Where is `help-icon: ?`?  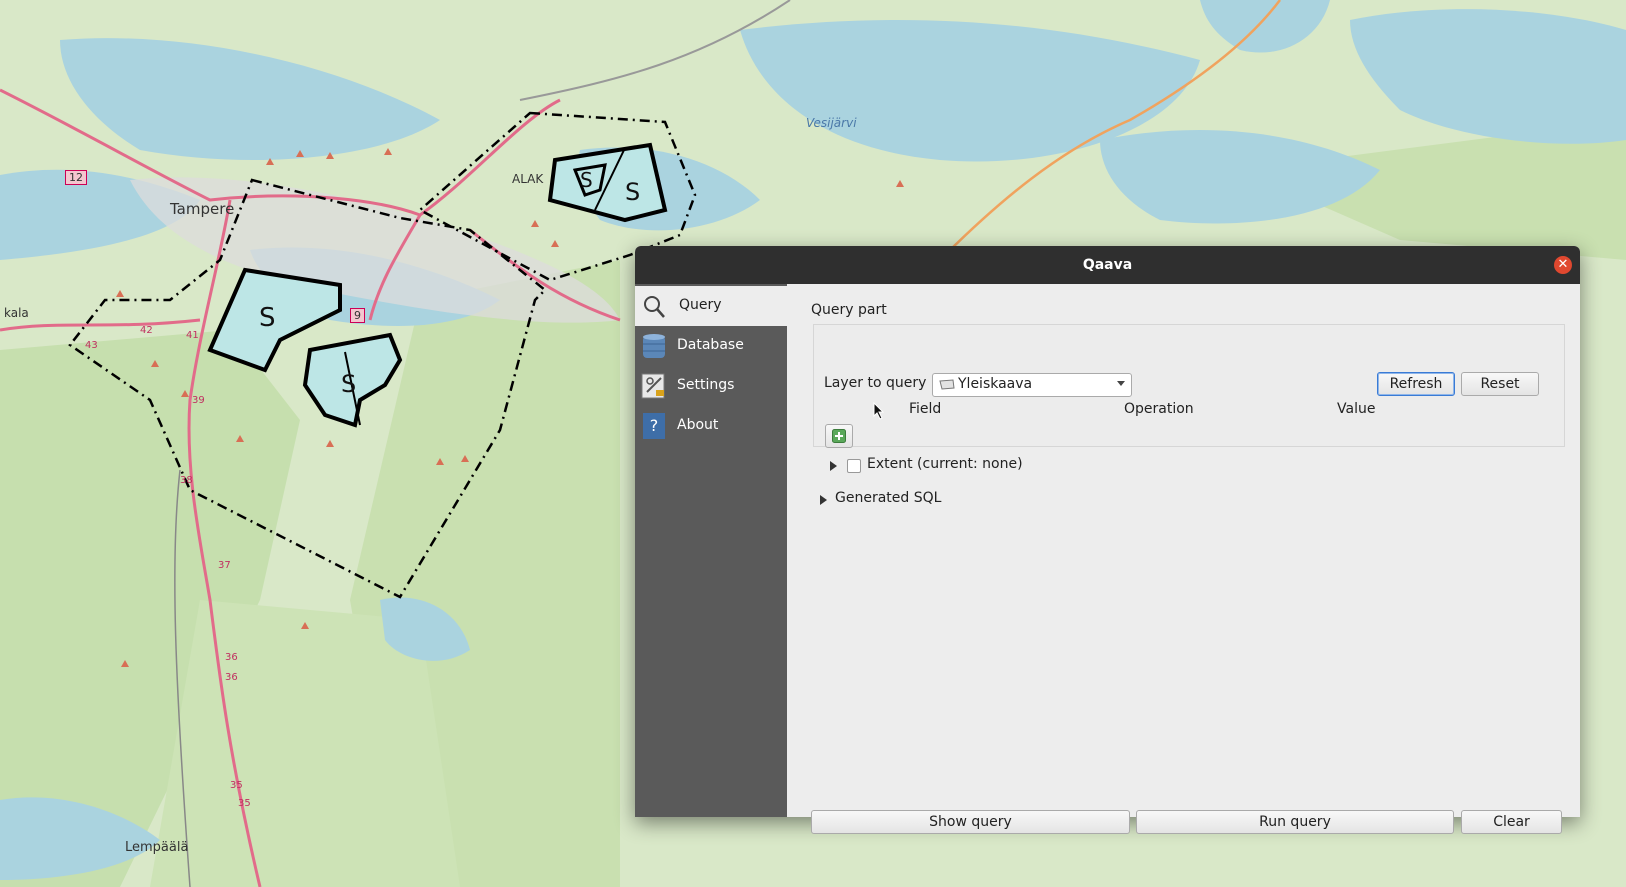
help-icon: ? is located at coordinates (654, 426).